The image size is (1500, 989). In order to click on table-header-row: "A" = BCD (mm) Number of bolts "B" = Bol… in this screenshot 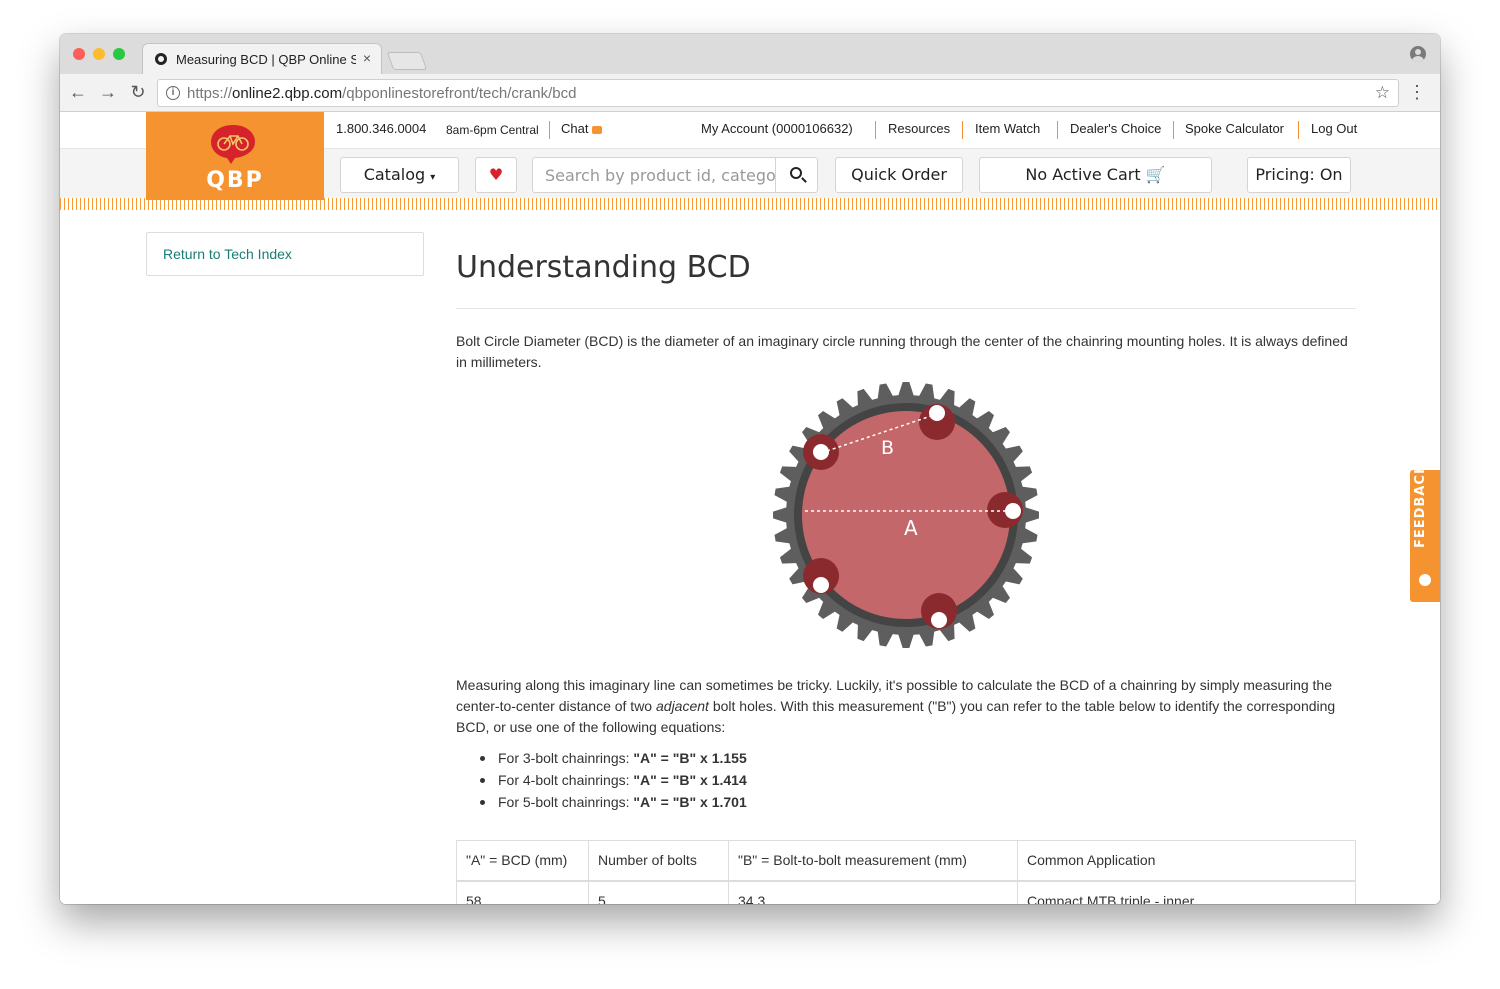, I will do `click(906, 861)`.